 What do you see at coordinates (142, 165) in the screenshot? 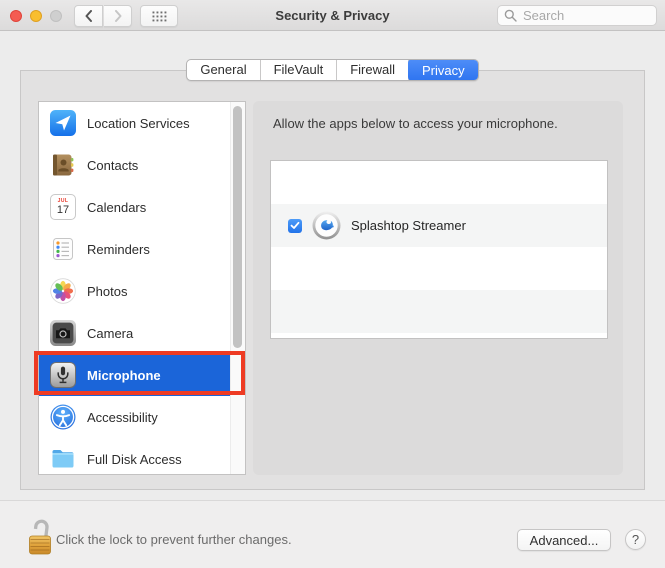
I see `sidebar-item-contacts: Contacts` at bounding box center [142, 165].